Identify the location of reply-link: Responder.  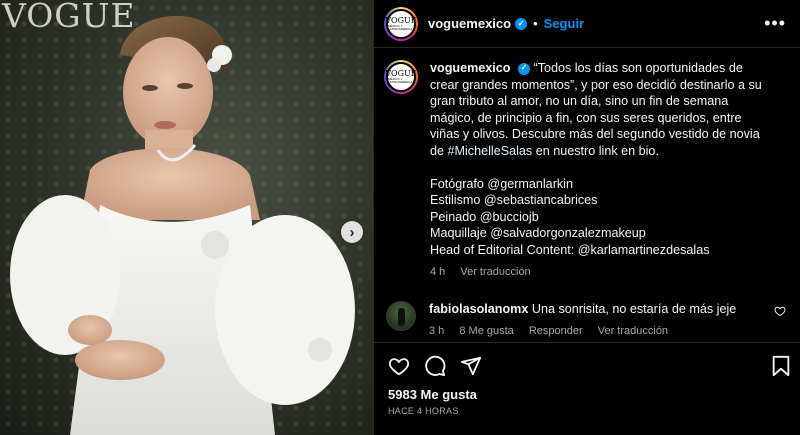
(556, 331).